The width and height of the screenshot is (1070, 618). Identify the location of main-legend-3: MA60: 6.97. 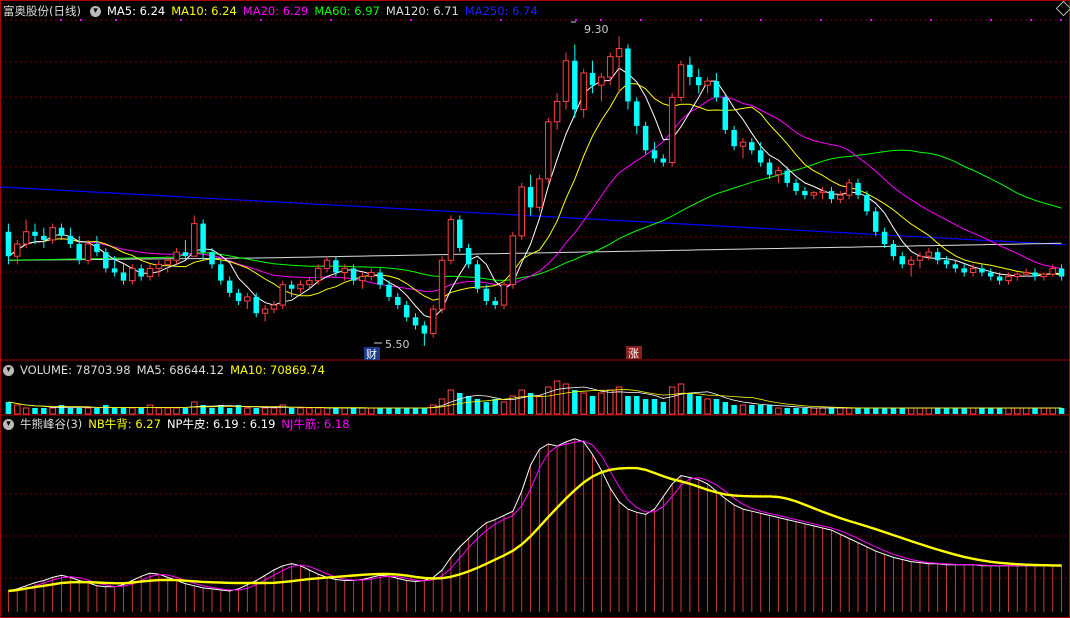
(347, 11).